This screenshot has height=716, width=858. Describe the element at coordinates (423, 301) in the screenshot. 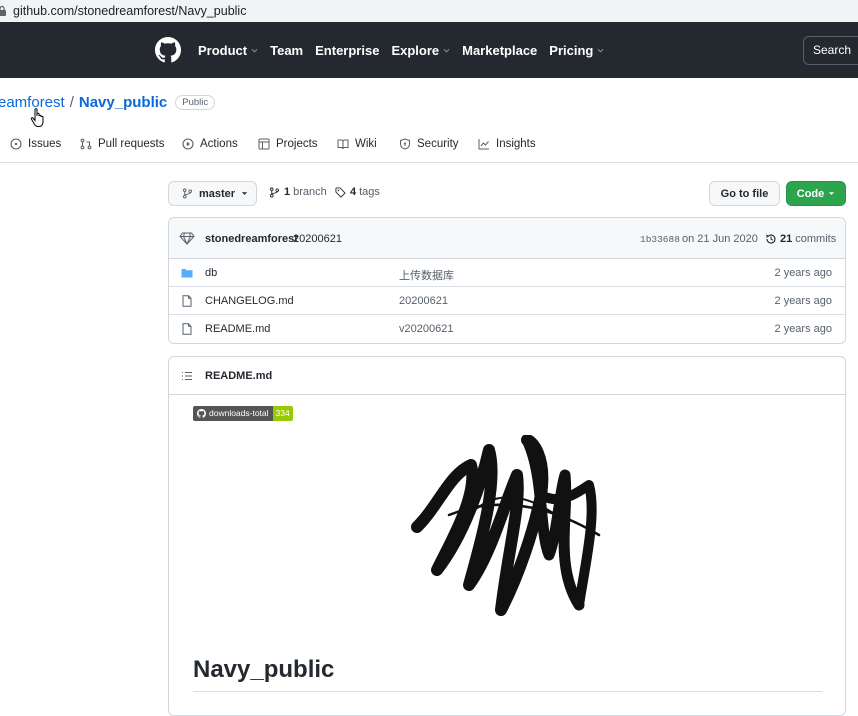

I see `file-commit-link: 20200621` at that location.